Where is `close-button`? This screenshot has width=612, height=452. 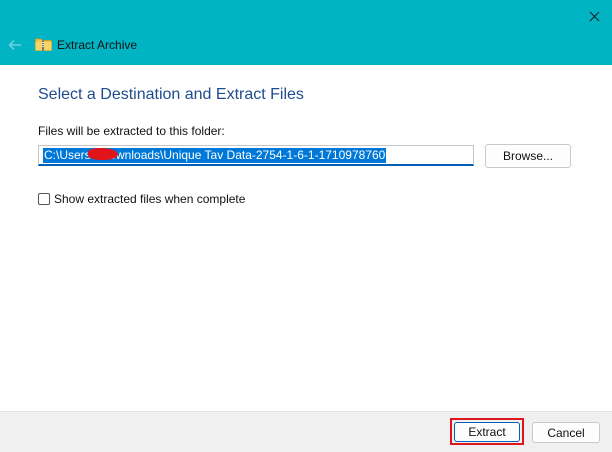
close-button is located at coordinates (594, 16).